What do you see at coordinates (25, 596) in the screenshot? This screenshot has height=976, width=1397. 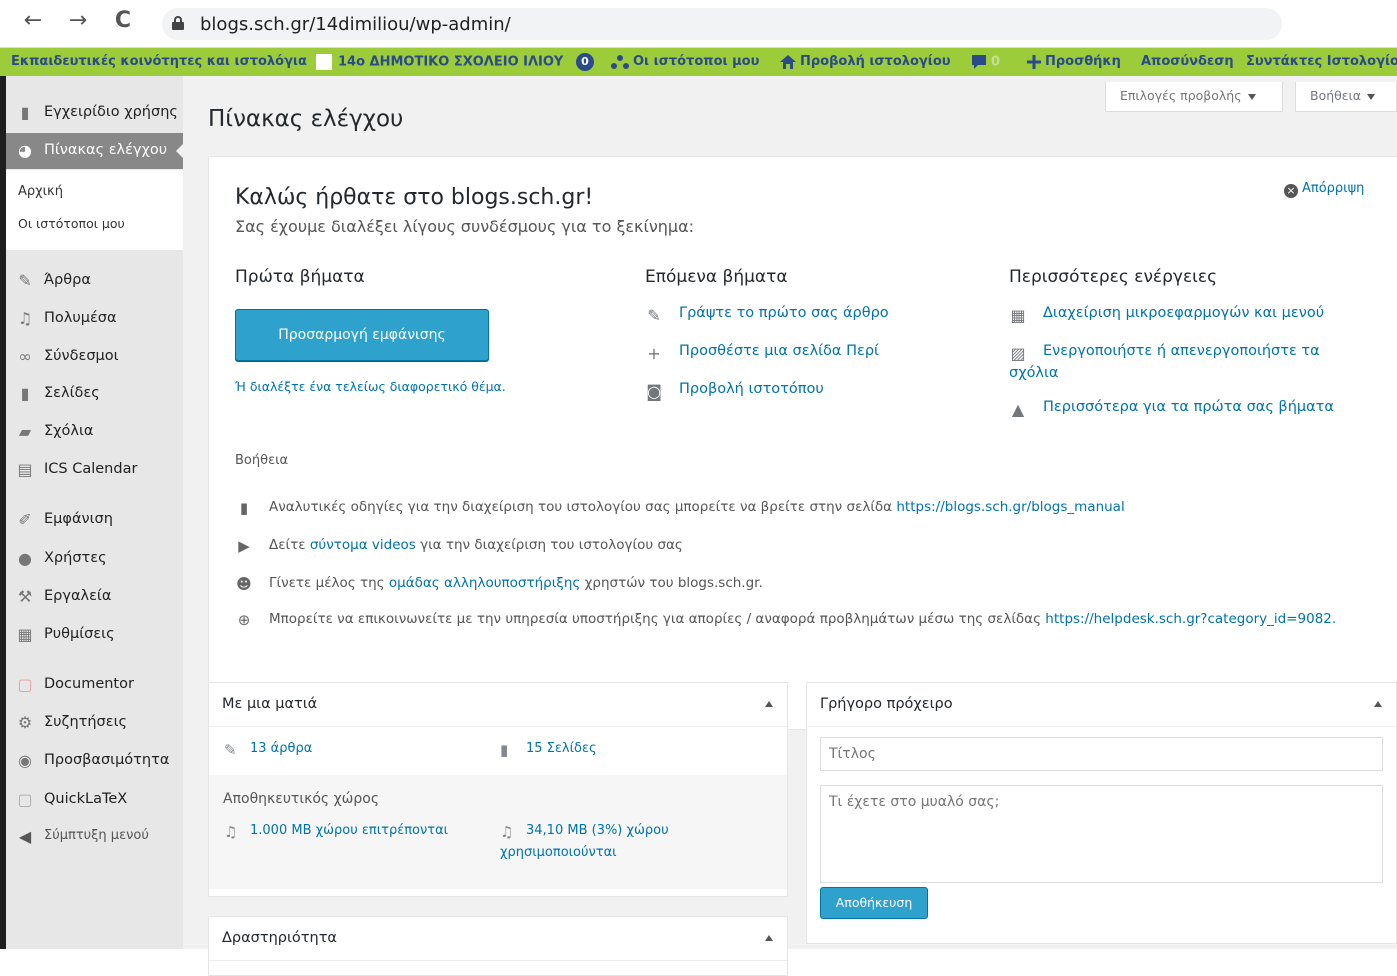 I see `wrench-icon: ⚒` at bounding box center [25, 596].